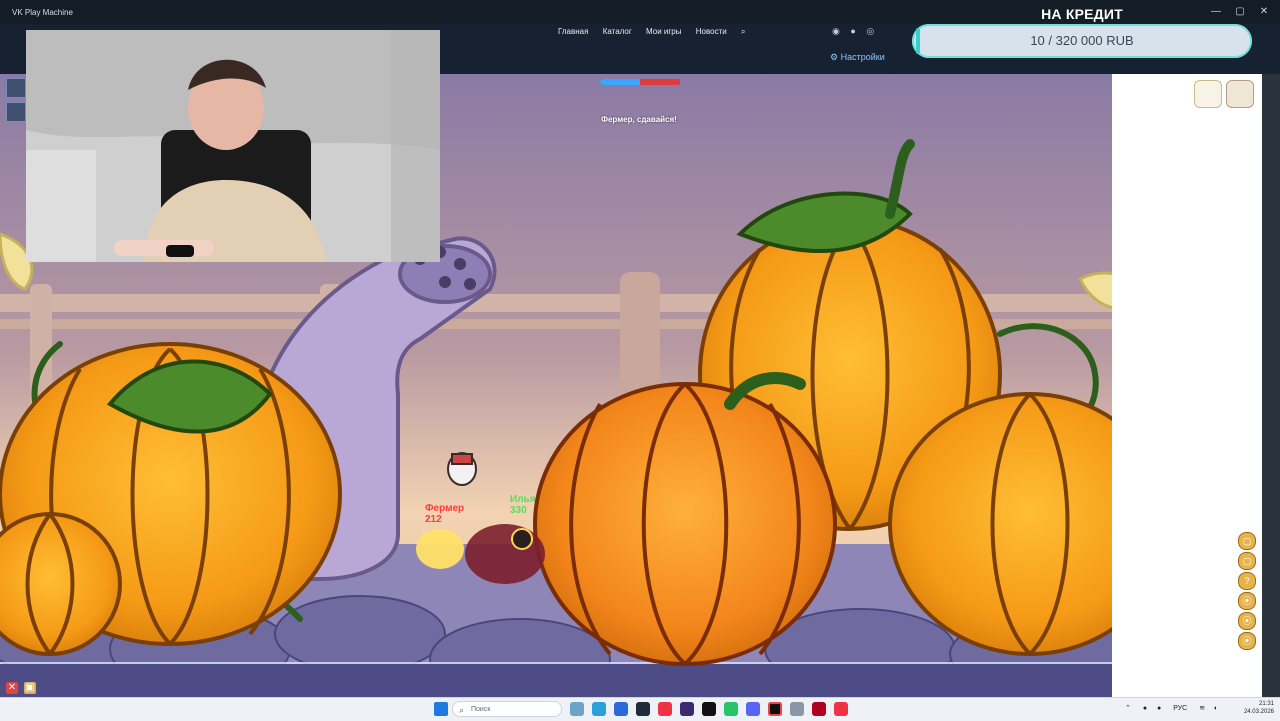 The image size is (1280, 721). I want to click on taskbar-clock: 21:31 24.03.2026, so click(1254, 708).